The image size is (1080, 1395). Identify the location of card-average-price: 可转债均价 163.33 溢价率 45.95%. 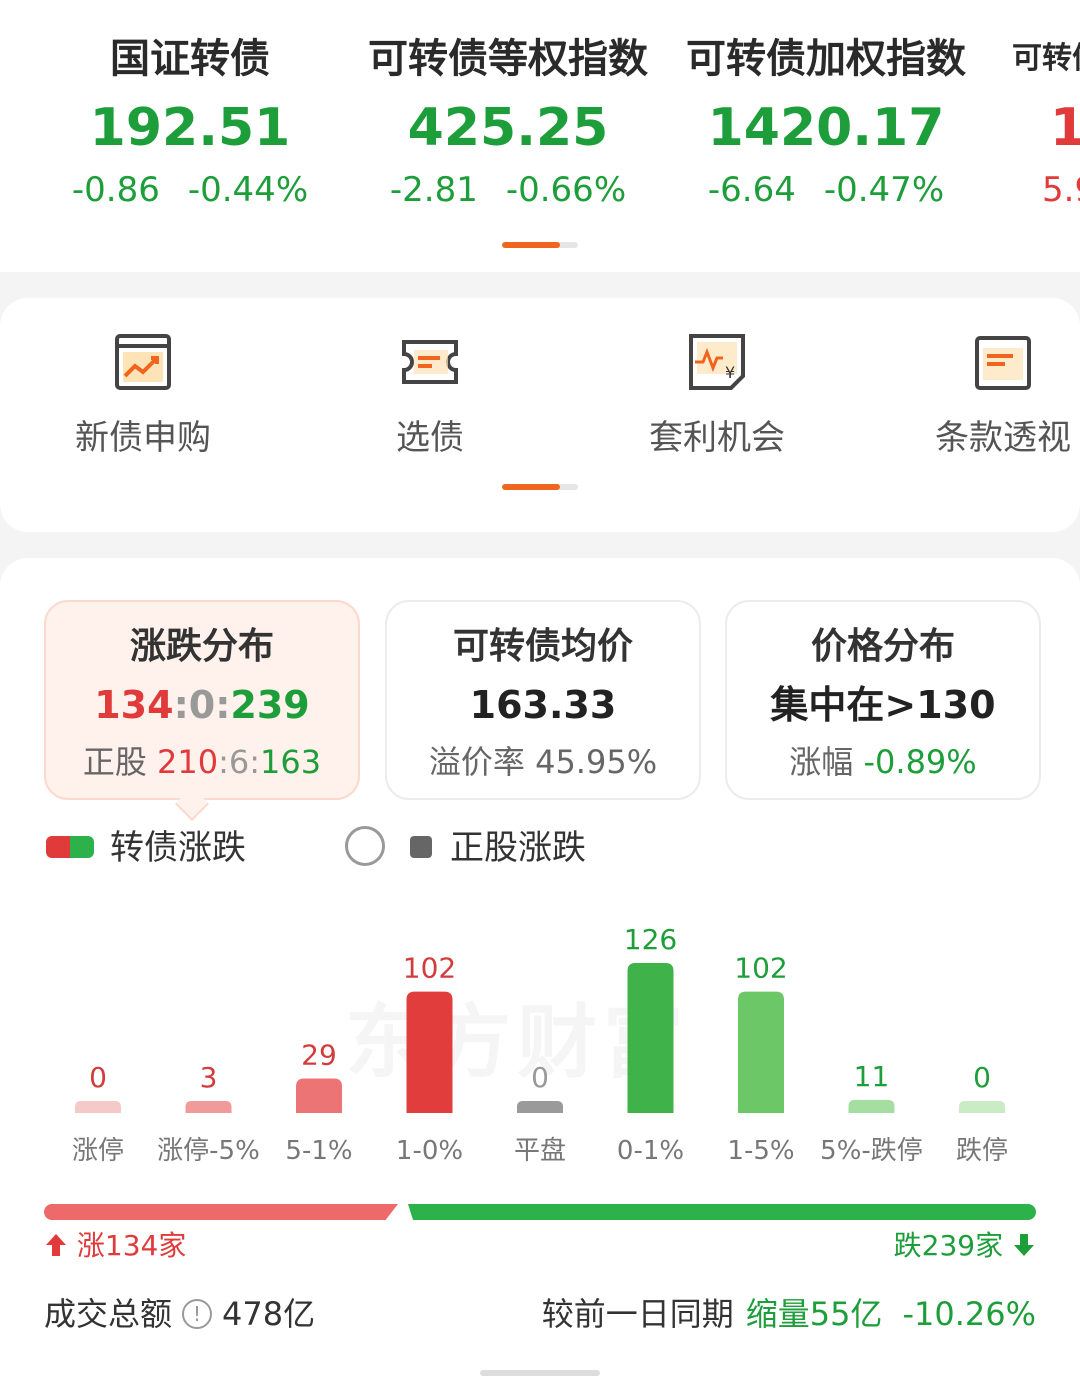
(543, 700).